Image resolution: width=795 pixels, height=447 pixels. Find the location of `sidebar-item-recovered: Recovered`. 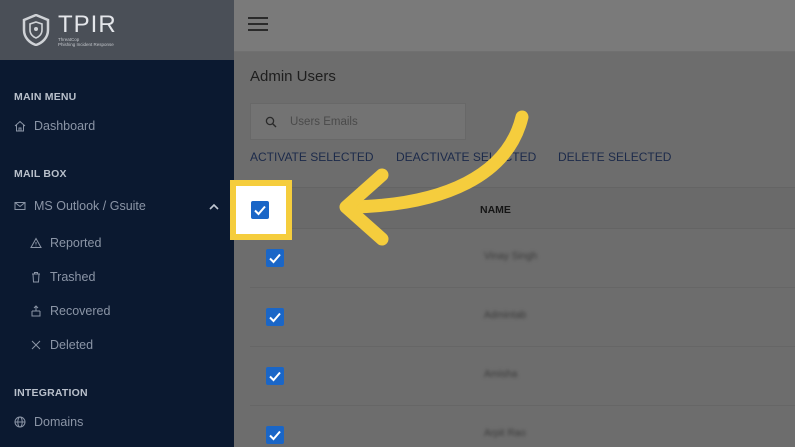

sidebar-item-recovered: Recovered is located at coordinates (70, 311).